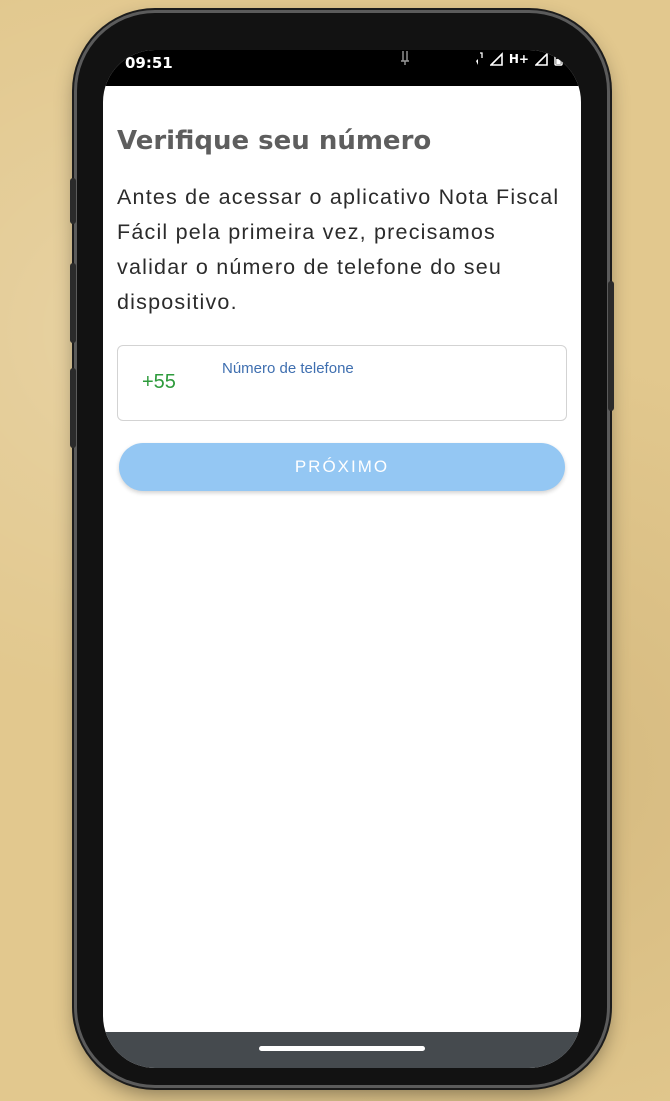  What do you see at coordinates (149, 63) in the screenshot?
I see `status-time: 09:51` at bounding box center [149, 63].